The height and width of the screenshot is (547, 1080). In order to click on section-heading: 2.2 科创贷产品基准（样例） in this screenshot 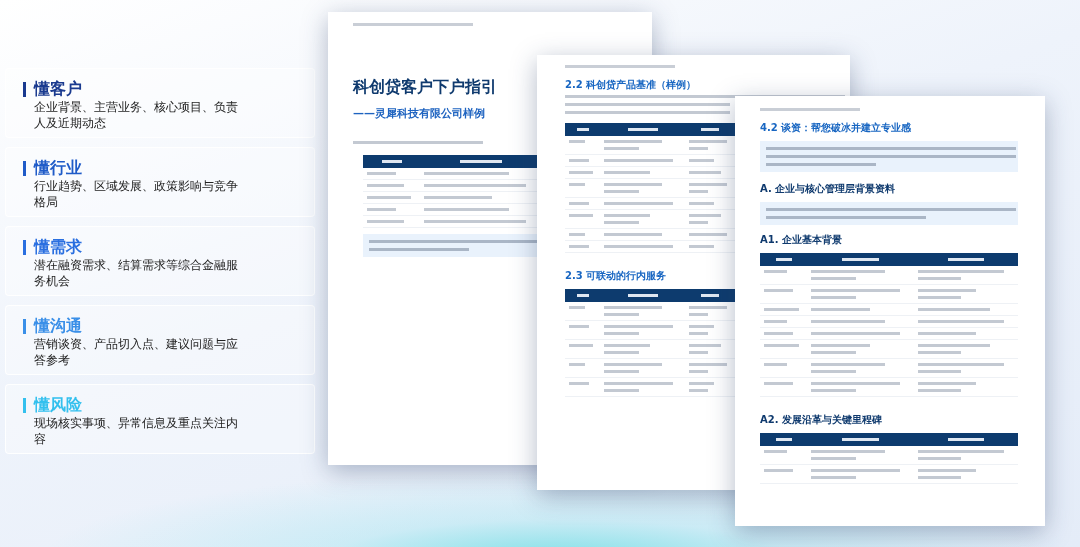, I will do `click(631, 85)`.